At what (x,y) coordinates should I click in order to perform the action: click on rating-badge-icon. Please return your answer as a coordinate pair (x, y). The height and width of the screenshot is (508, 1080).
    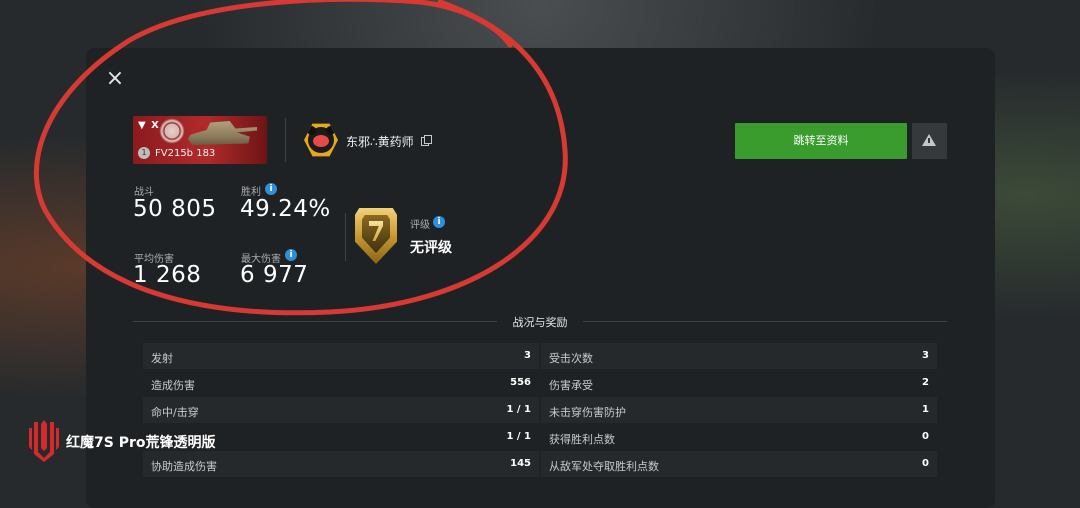
    Looking at the image, I should click on (376, 236).